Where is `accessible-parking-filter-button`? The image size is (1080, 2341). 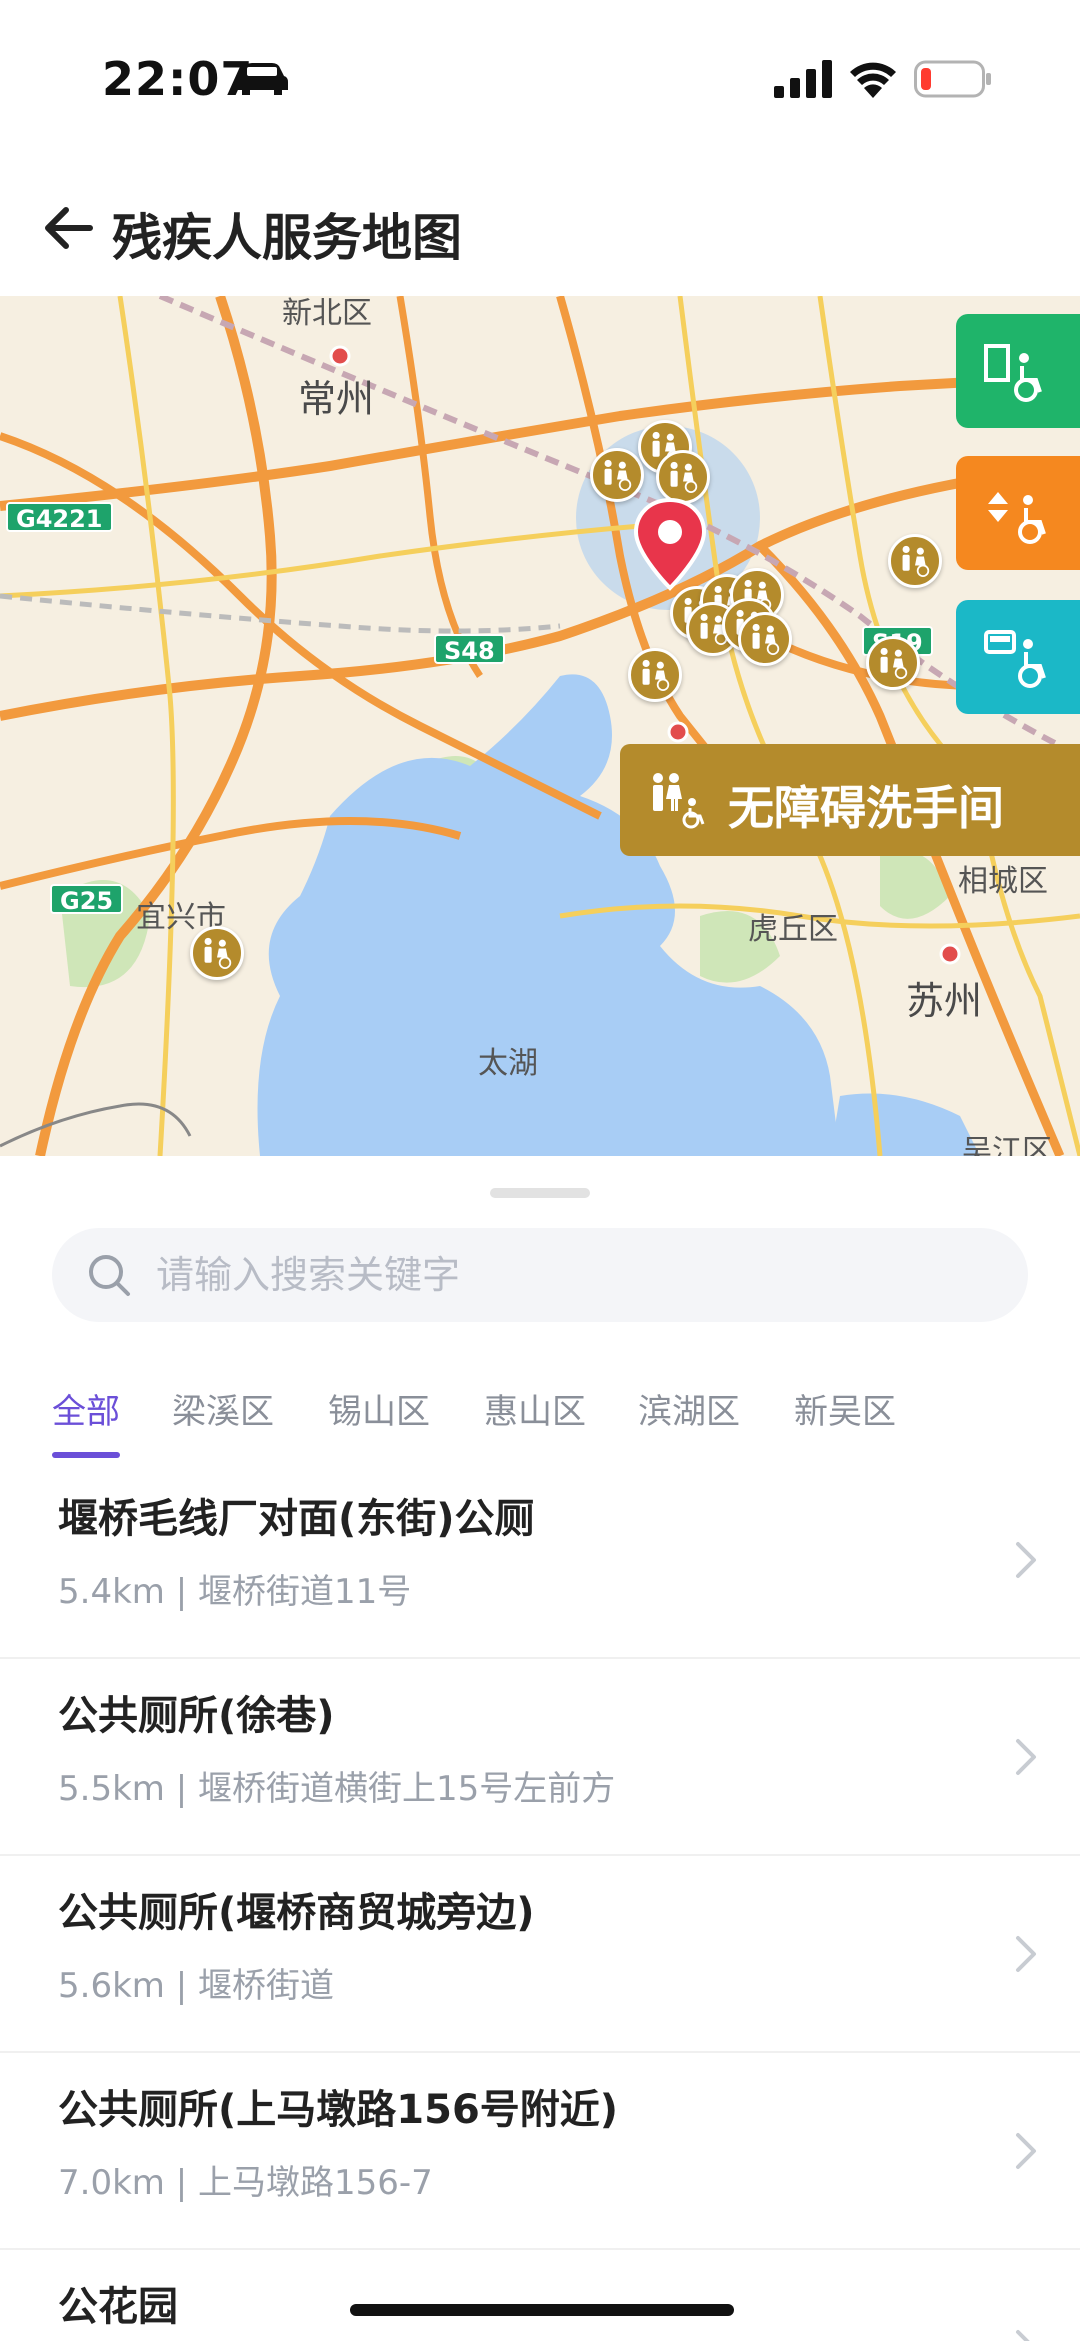
accessible-parking-filter-button is located at coordinates (1018, 657).